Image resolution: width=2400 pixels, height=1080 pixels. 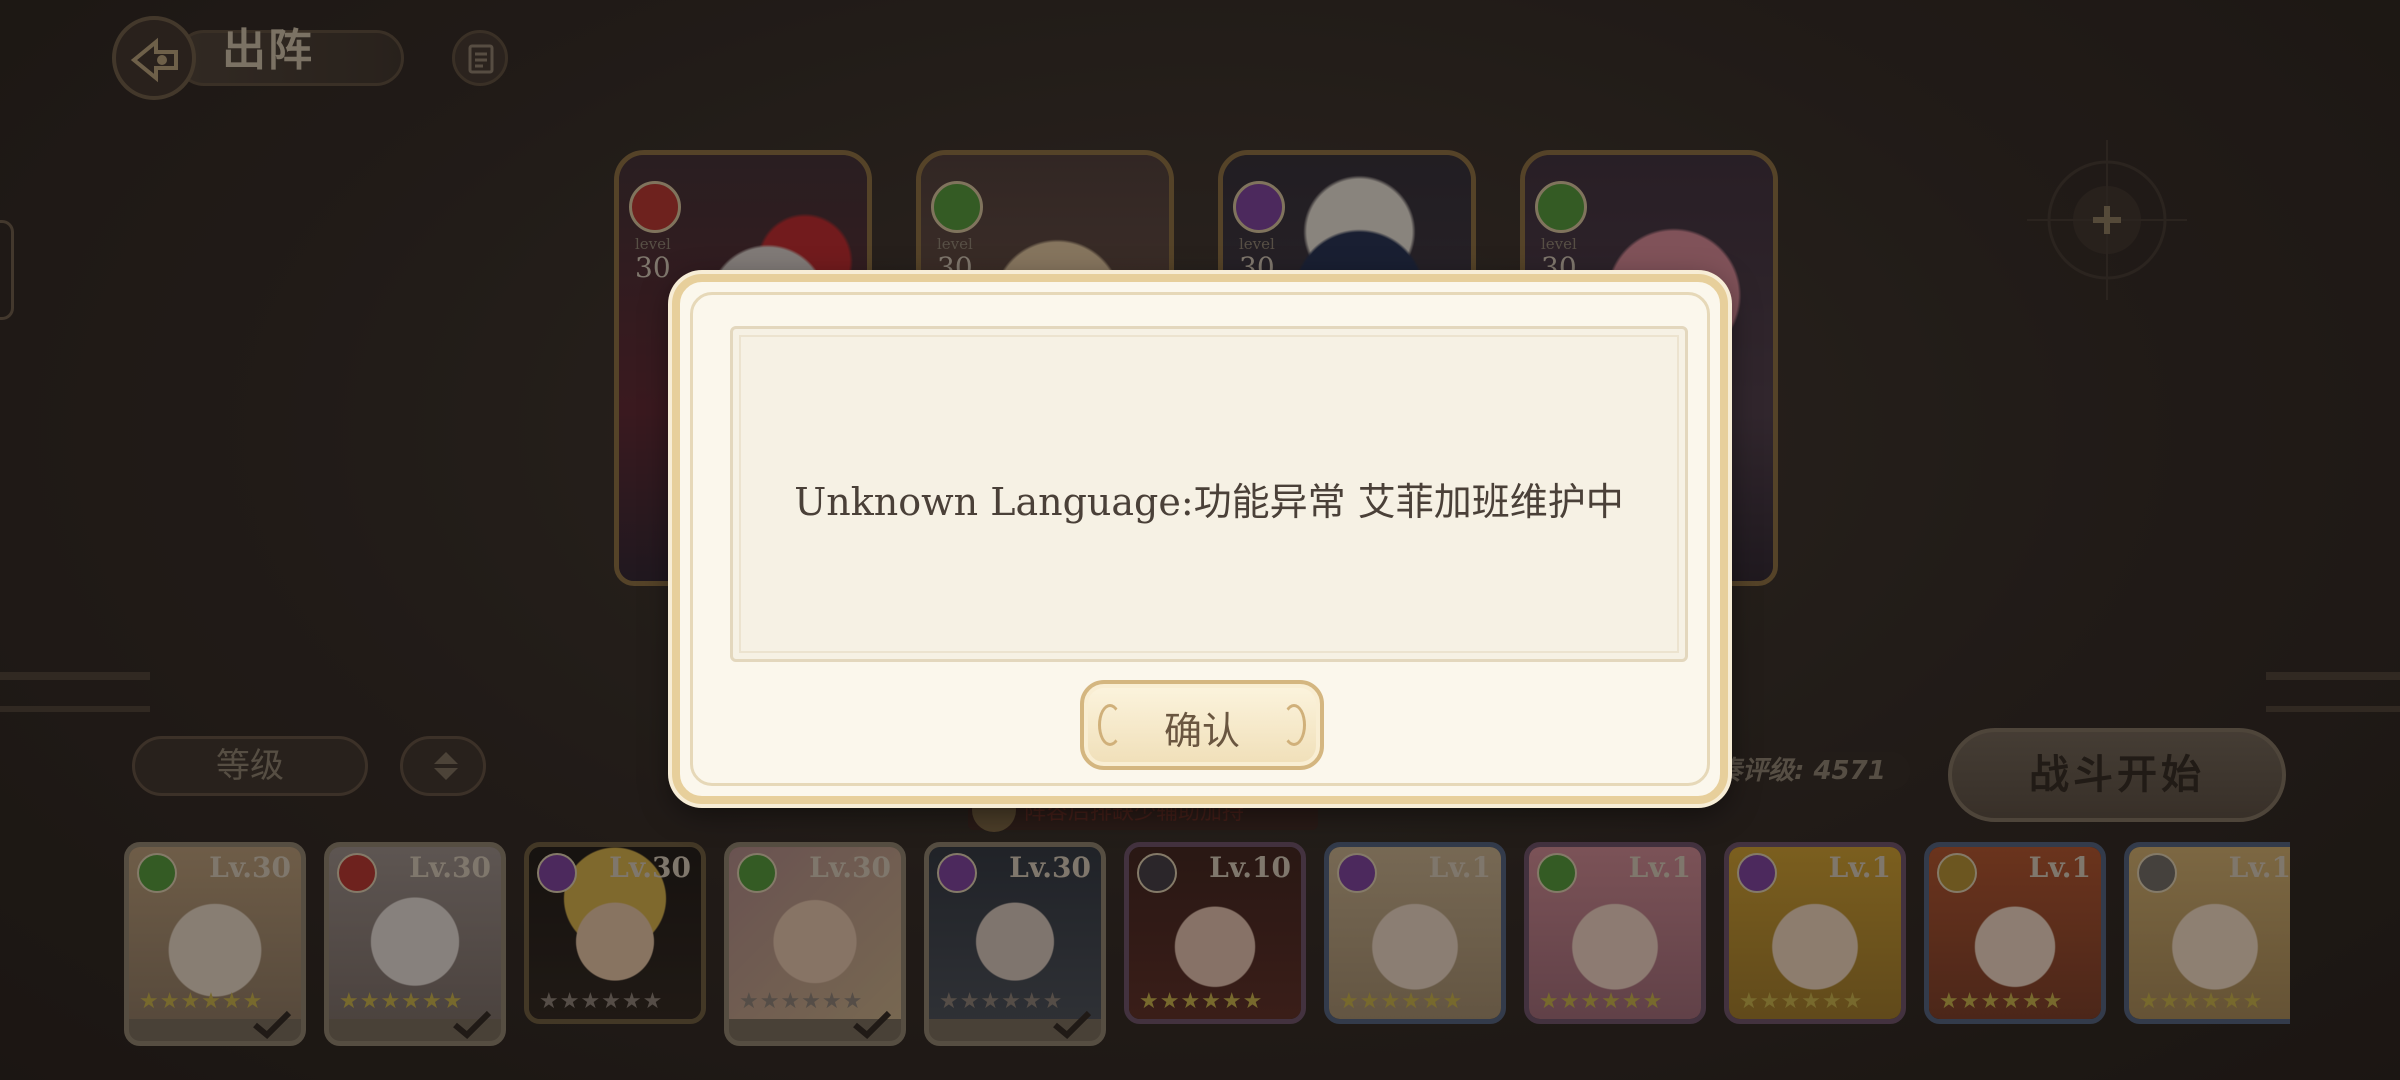 What do you see at coordinates (1202, 725) in the screenshot?
I see `confirm-button: 确认` at bounding box center [1202, 725].